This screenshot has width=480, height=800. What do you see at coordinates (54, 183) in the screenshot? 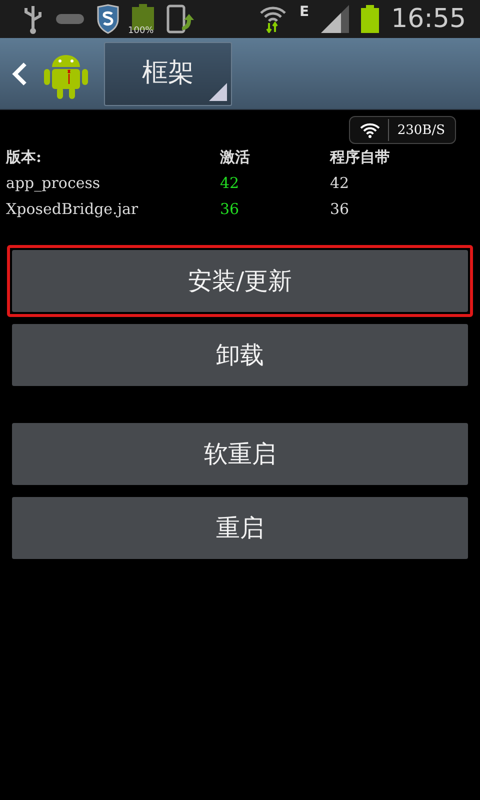
I see `file-name: app_process` at bounding box center [54, 183].